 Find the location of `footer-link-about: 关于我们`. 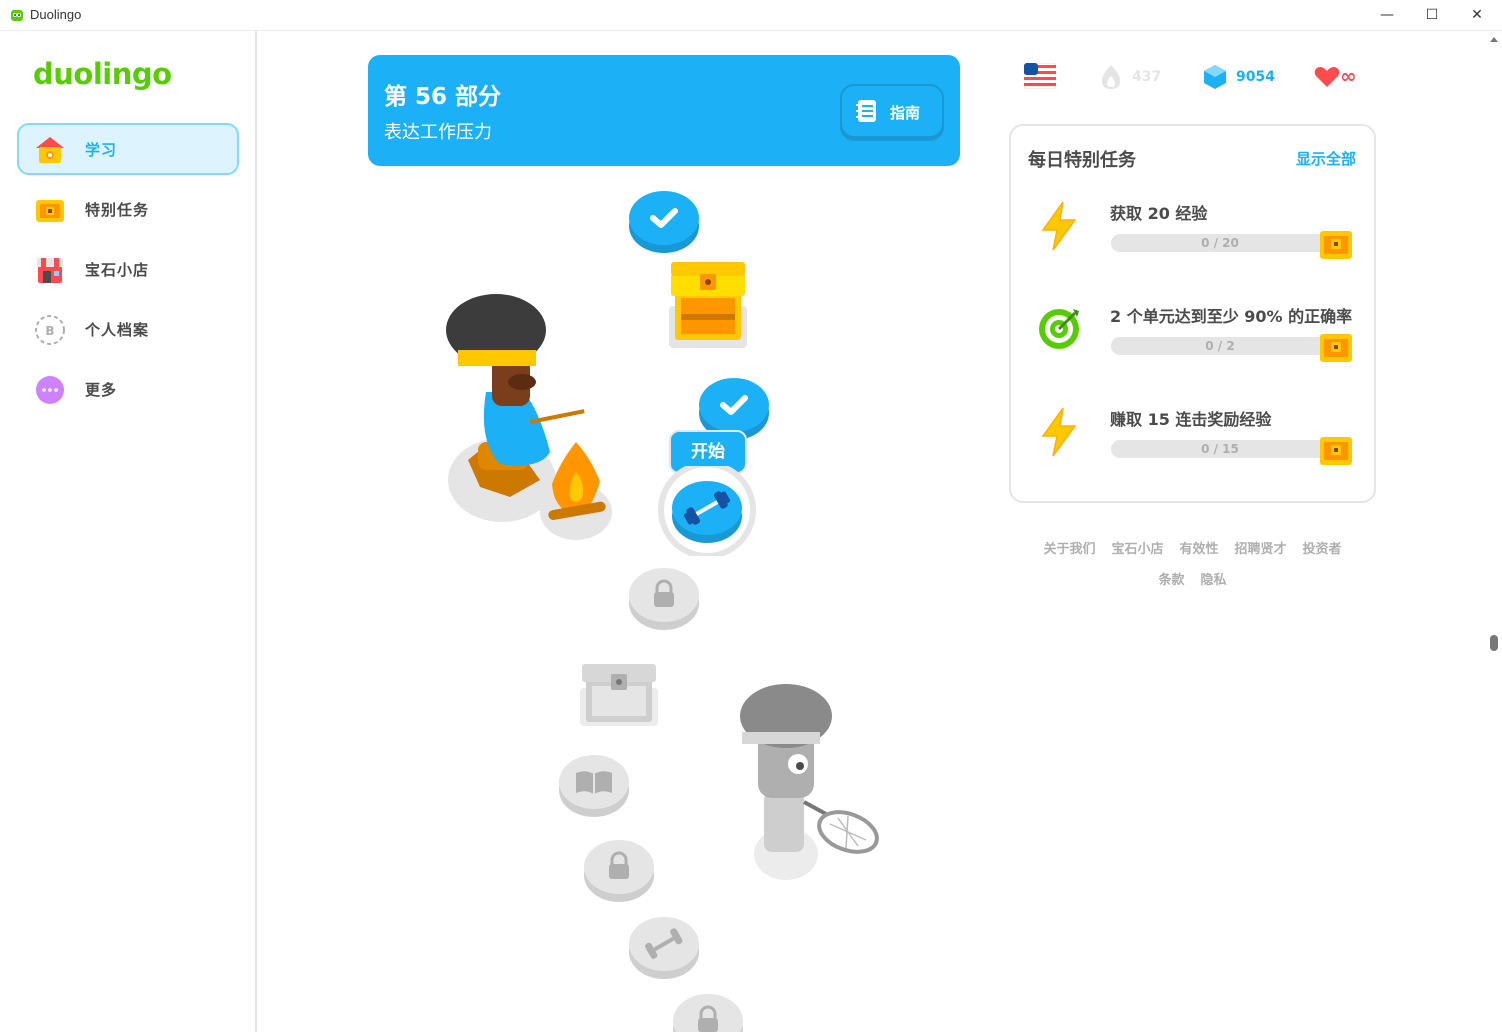

footer-link-about: 关于我们 is located at coordinates (1069, 547).